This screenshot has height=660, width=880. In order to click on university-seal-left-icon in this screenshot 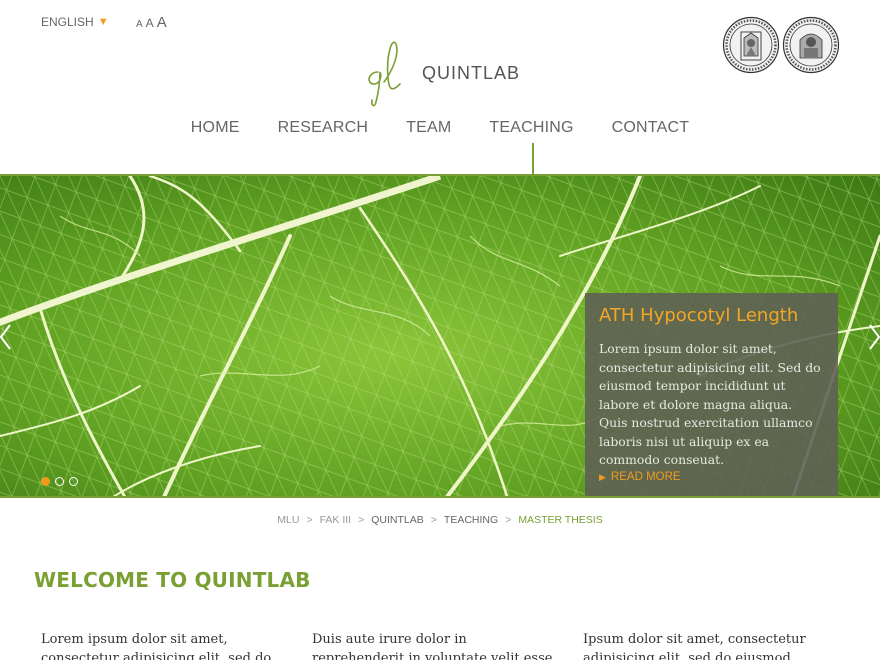, I will do `click(751, 45)`.